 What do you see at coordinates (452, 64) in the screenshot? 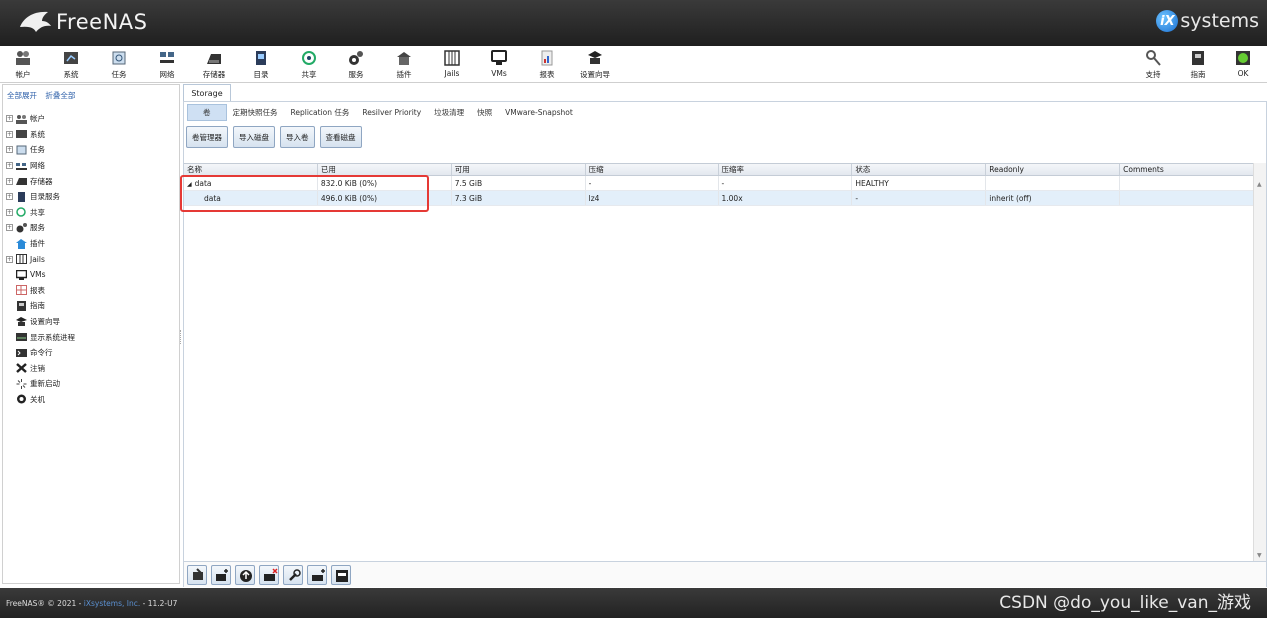
I see `toolbar-jails-button: Jails` at bounding box center [452, 64].